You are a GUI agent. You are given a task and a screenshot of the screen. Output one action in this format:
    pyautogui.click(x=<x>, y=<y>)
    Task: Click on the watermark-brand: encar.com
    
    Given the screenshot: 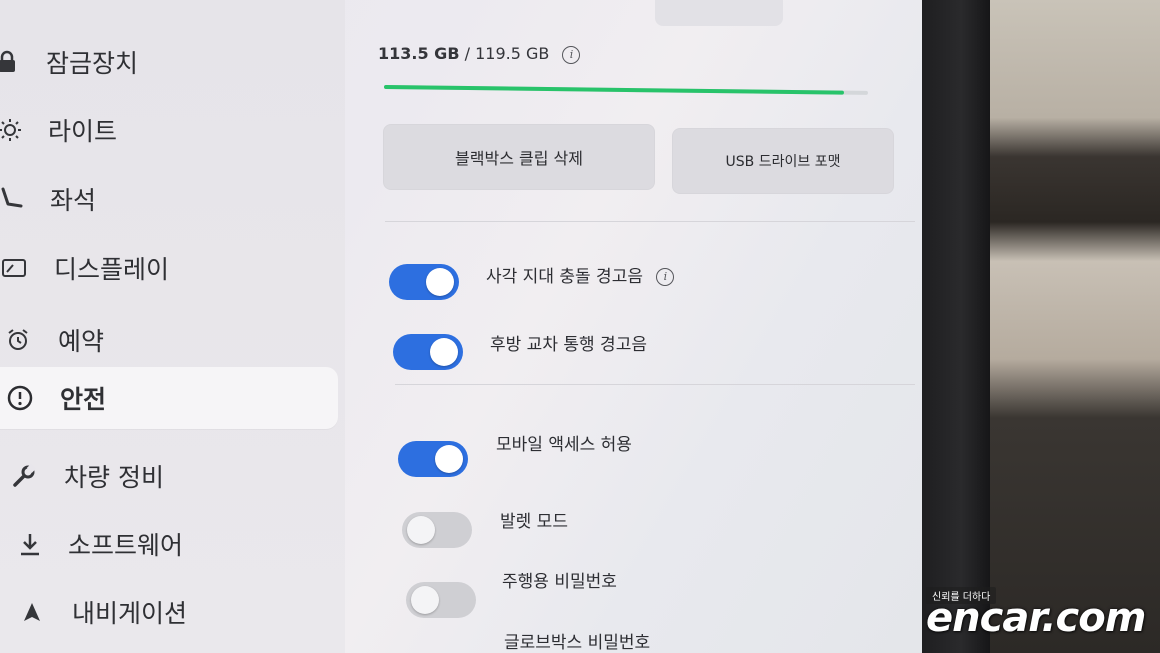 What is the action you would take?
    pyautogui.click(x=1036, y=618)
    